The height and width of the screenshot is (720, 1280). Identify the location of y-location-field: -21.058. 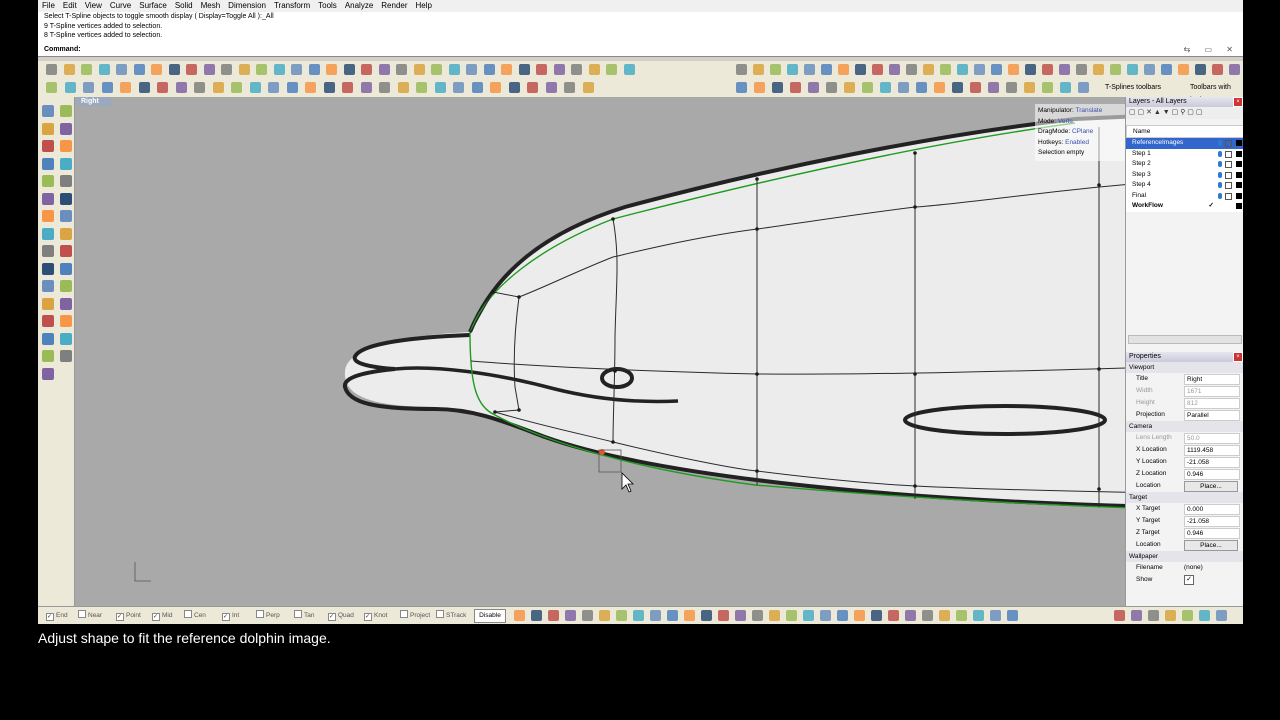
(1212, 462).